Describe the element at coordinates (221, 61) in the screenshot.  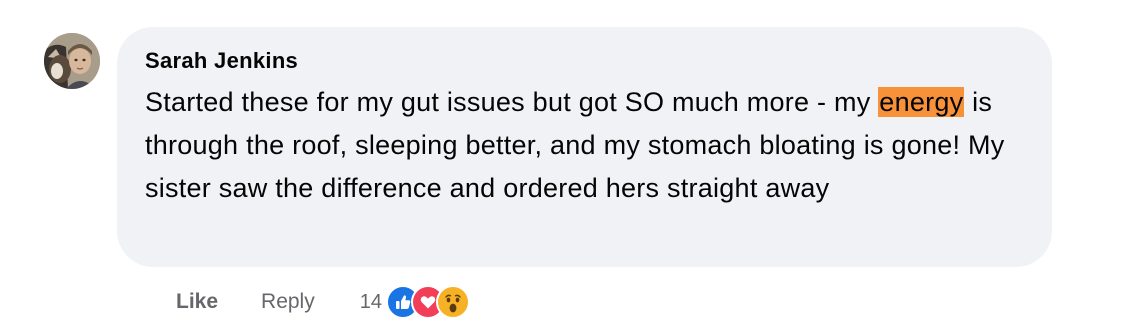
I see `comment-author: Sarah Jenkins` at that location.